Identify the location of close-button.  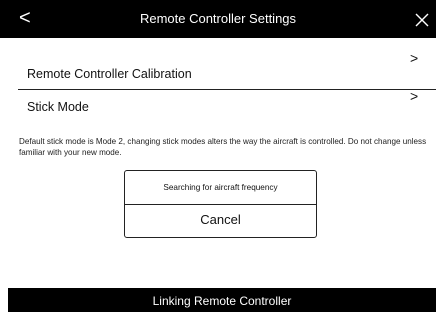
(422, 20).